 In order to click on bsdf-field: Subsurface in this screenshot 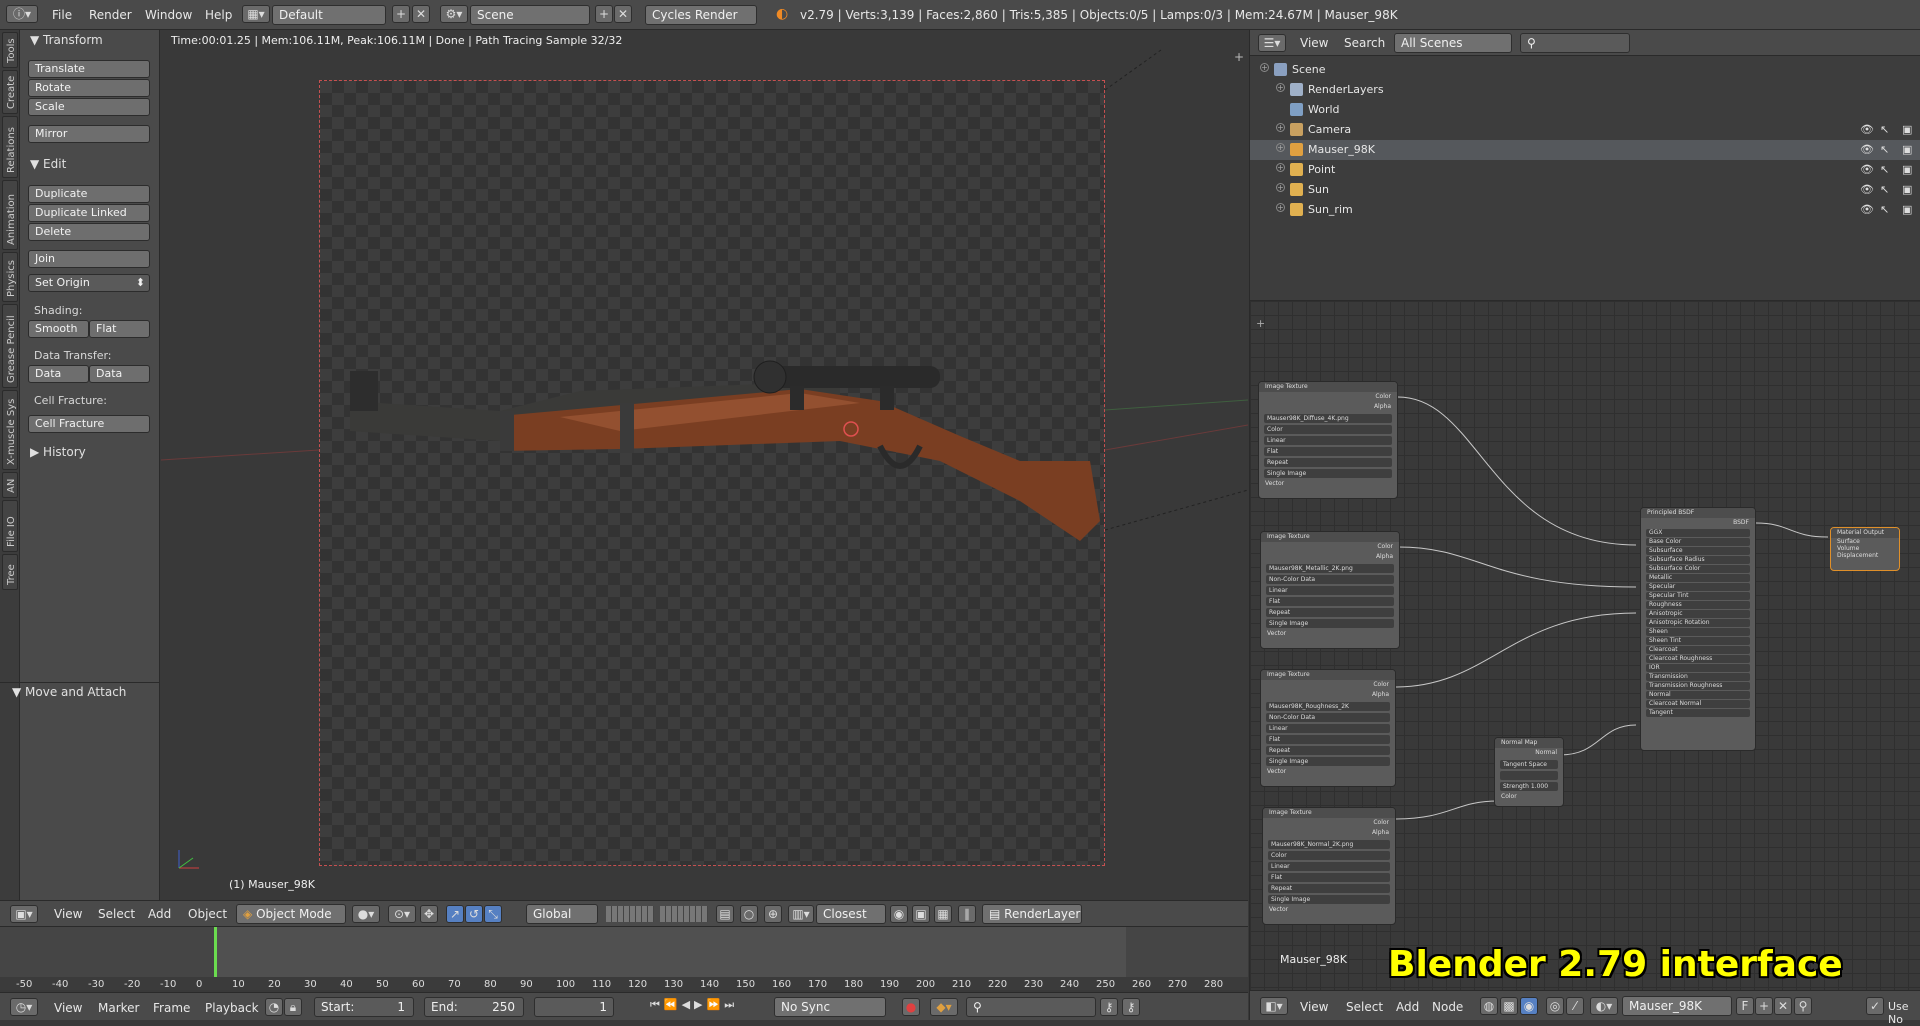, I will do `click(1698, 551)`.